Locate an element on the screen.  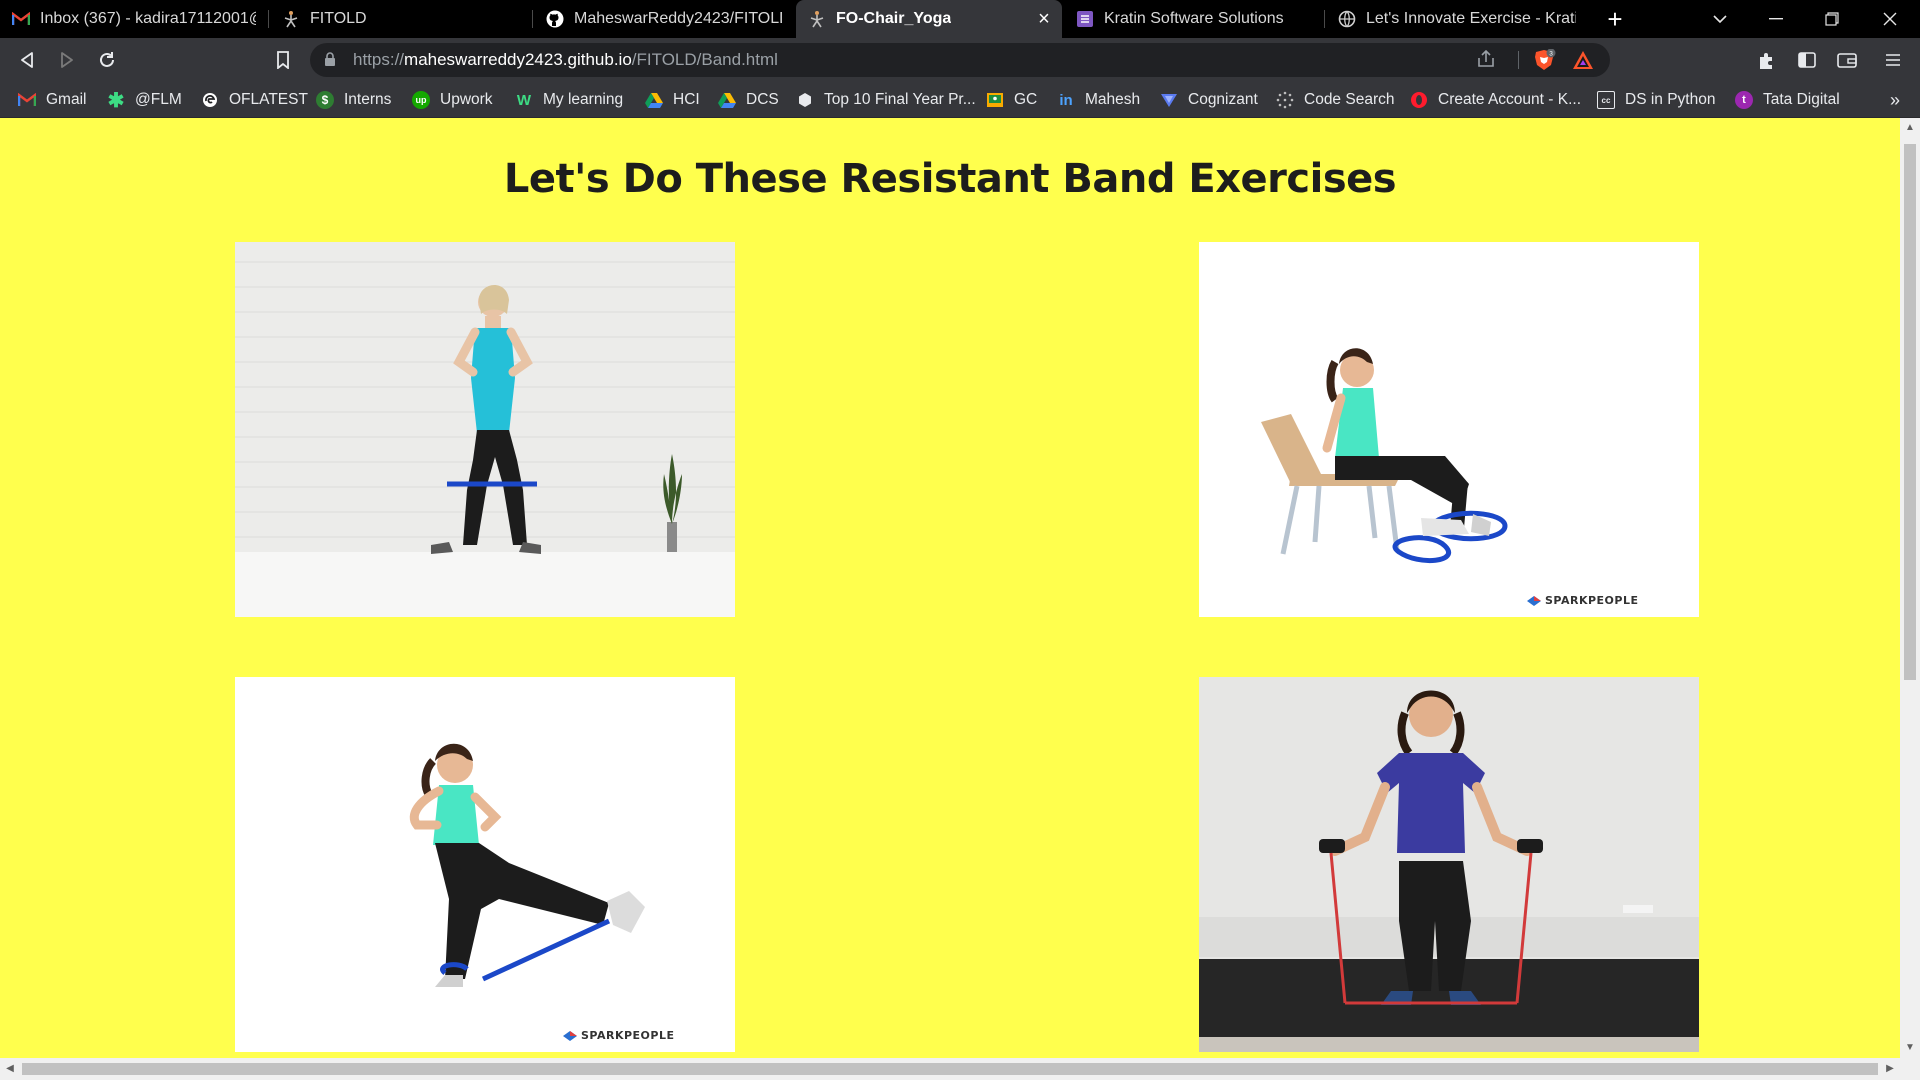
horizontal-scrollbar: ◀ ▶ is located at coordinates (960, 1069).